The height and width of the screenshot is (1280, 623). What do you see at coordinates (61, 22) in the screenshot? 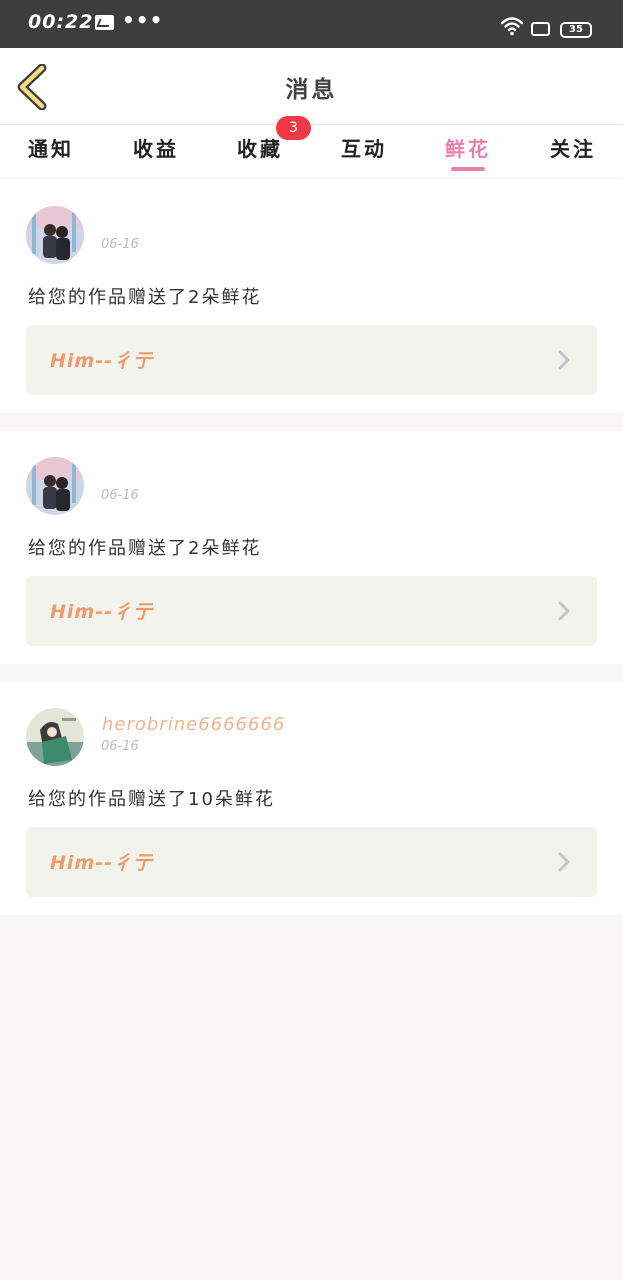
I see `status-time: 00:22` at bounding box center [61, 22].